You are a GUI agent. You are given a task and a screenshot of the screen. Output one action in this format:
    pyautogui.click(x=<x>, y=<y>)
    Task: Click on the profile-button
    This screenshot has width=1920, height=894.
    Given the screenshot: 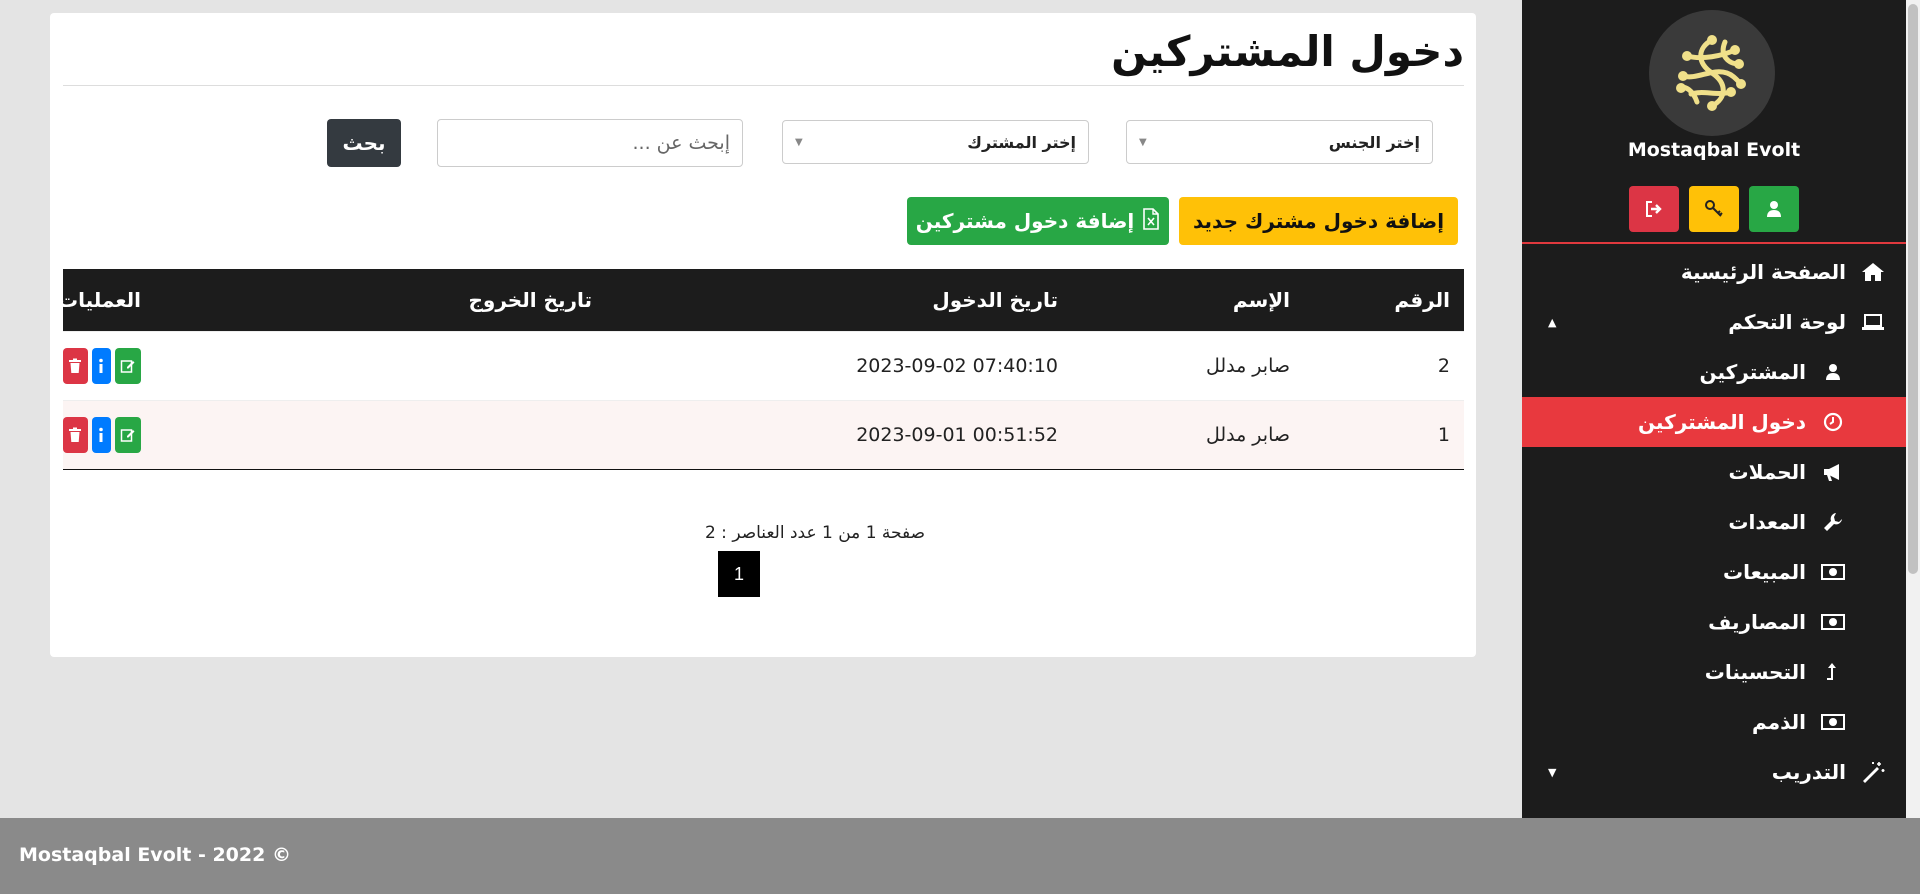 What is the action you would take?
    pyautogui.click(x=1774, y=209)
    